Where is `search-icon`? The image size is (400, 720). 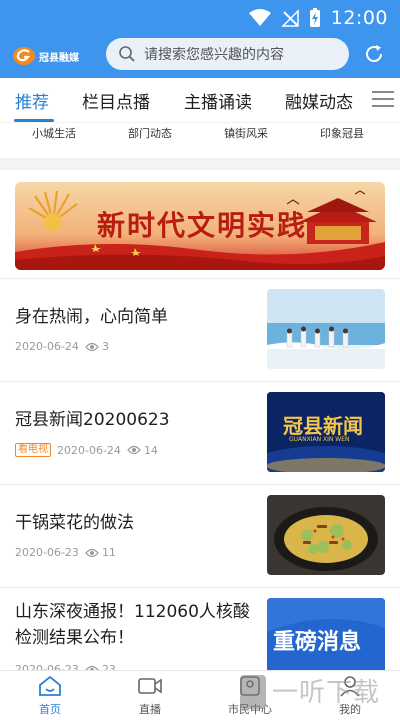
search-icon is located at coordinates (127, 54).